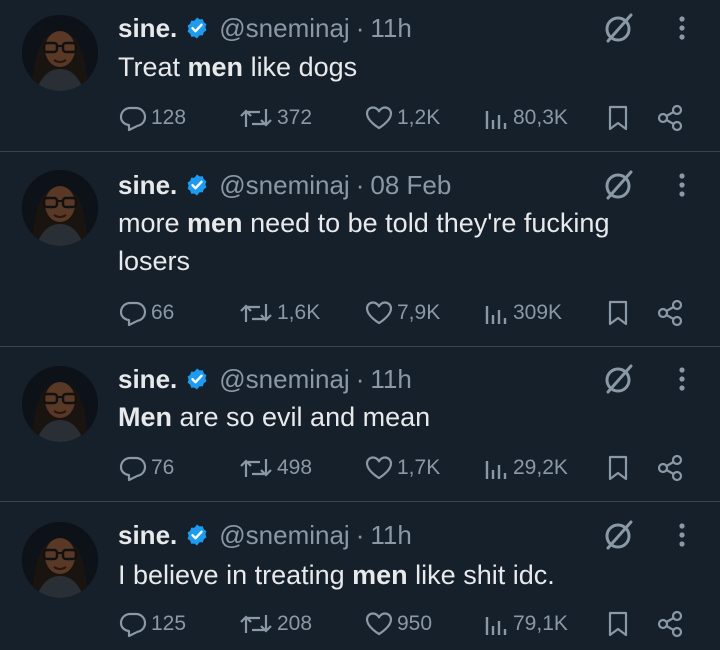 This screenshot has width=720, height=650. I want to click on views-icon, so click(496, 120).